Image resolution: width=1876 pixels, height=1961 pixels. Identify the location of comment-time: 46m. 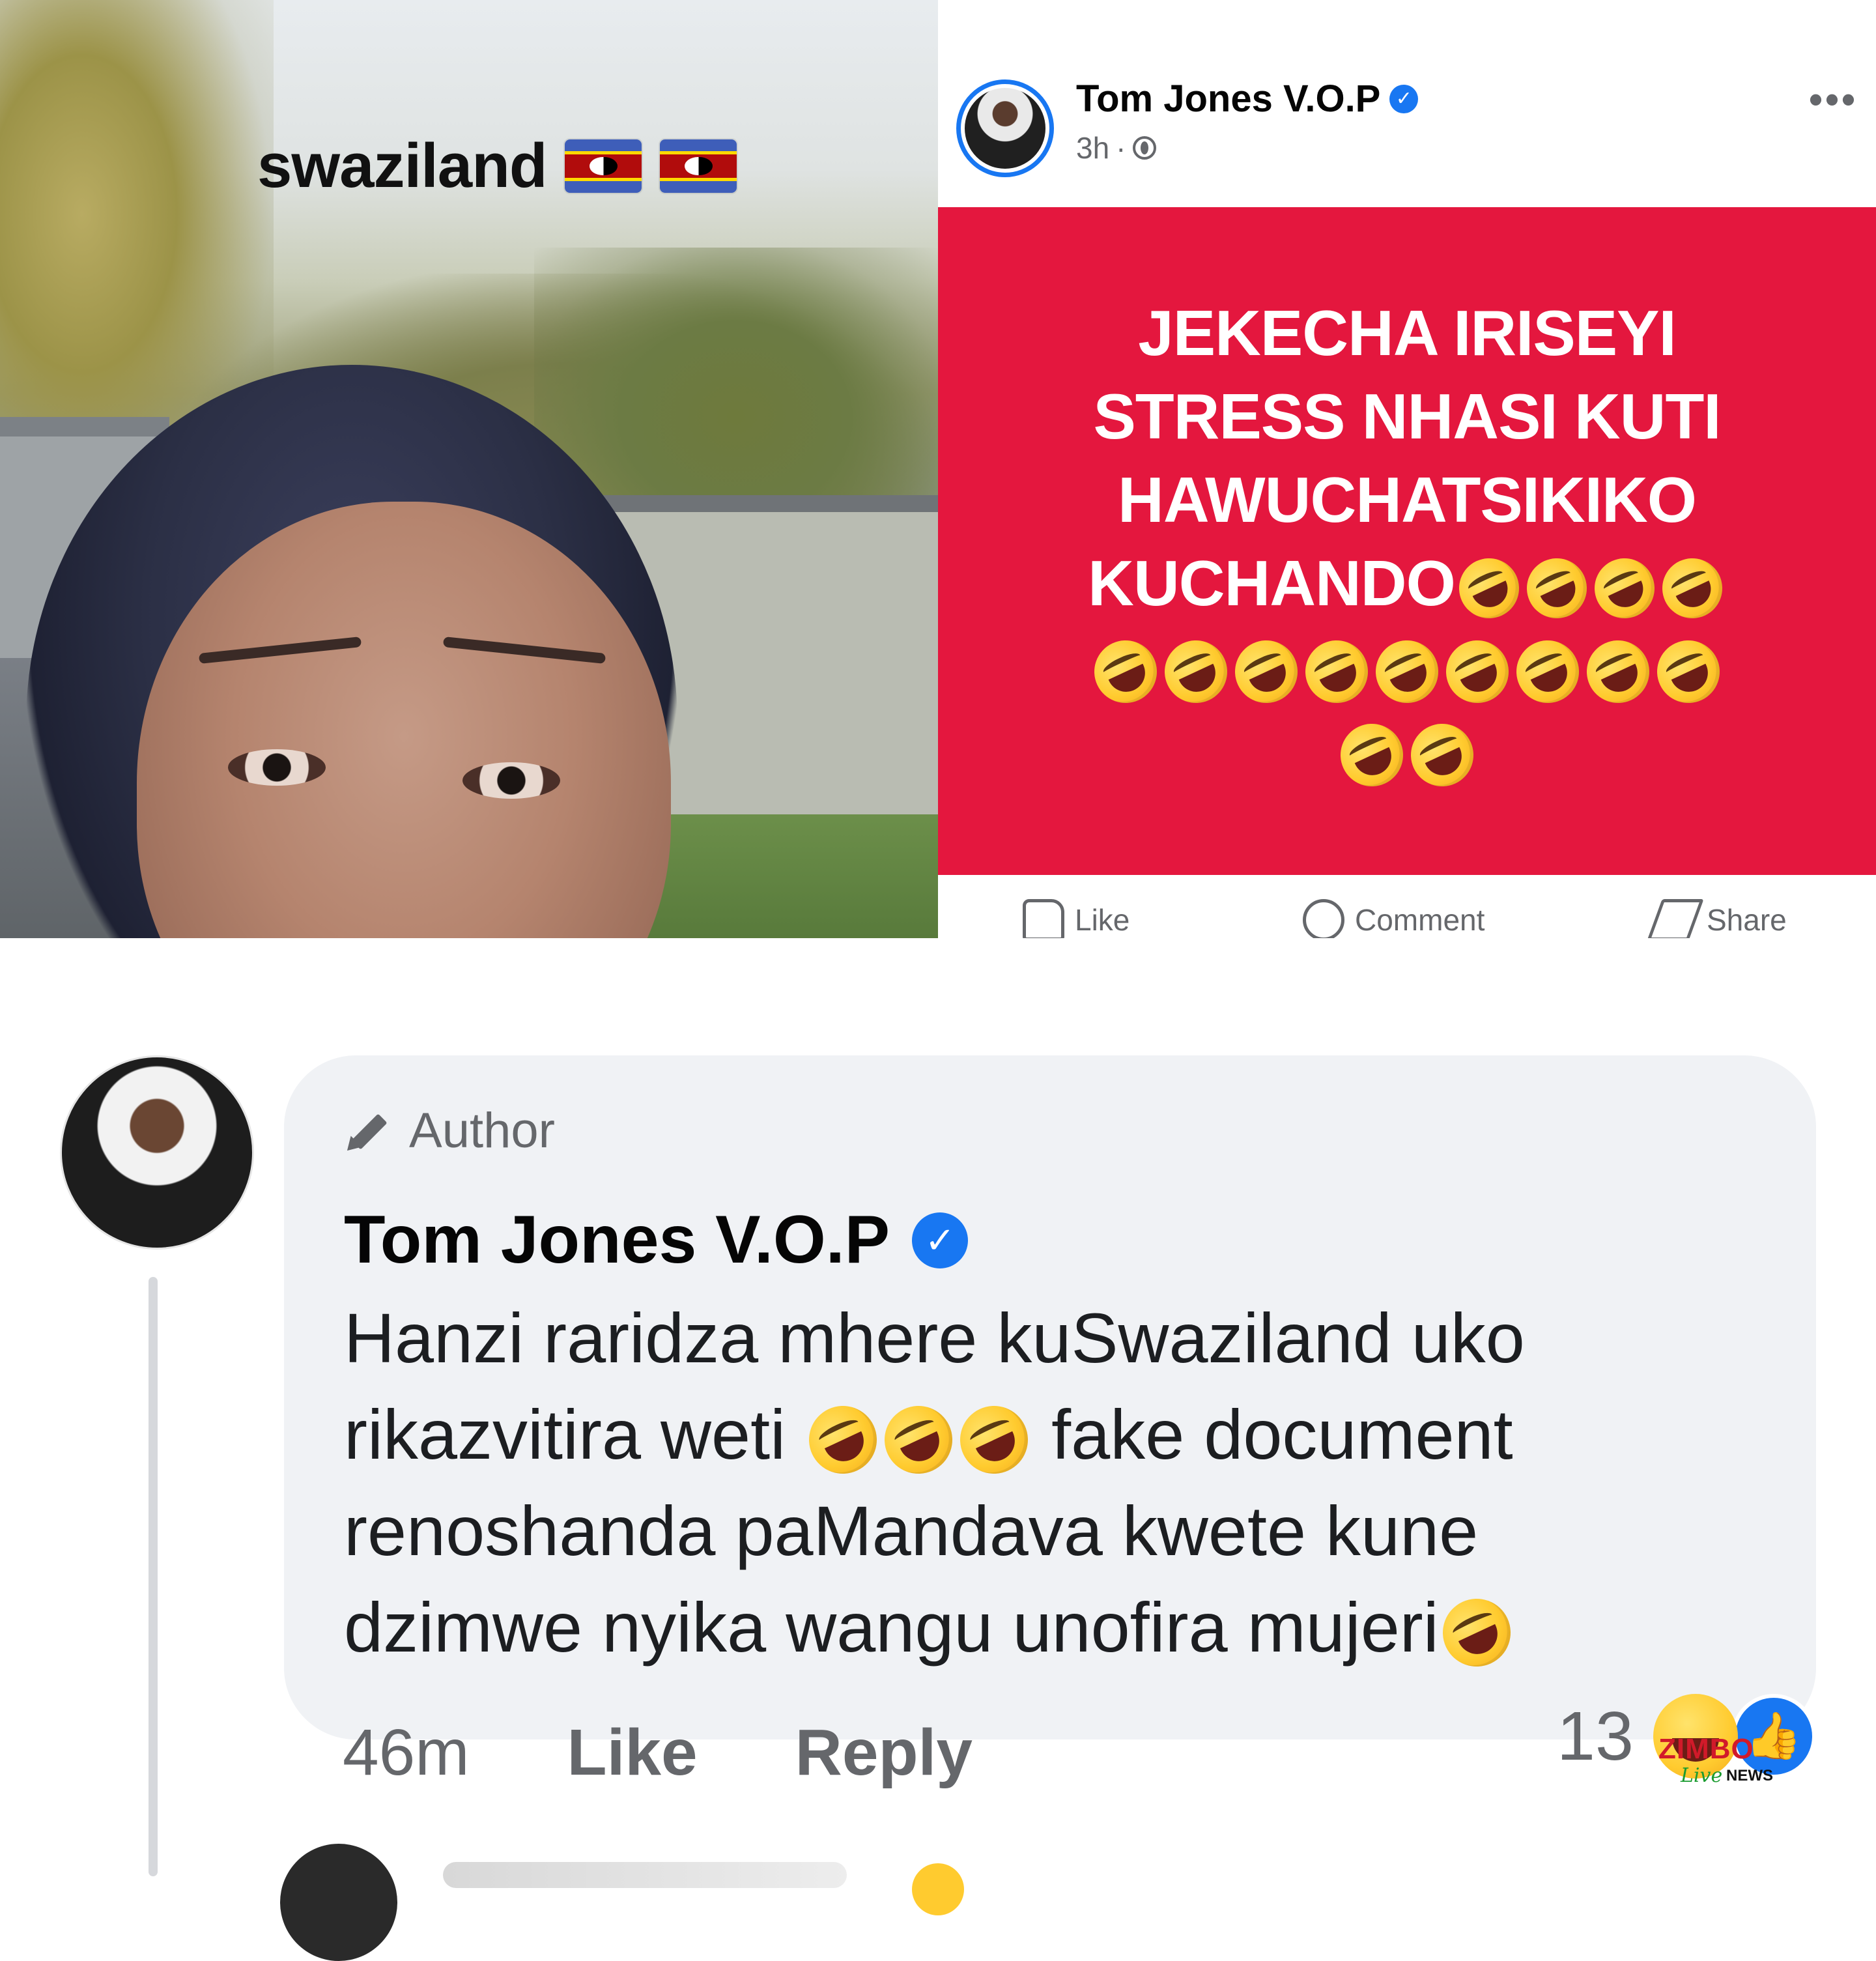
(406, 1753).